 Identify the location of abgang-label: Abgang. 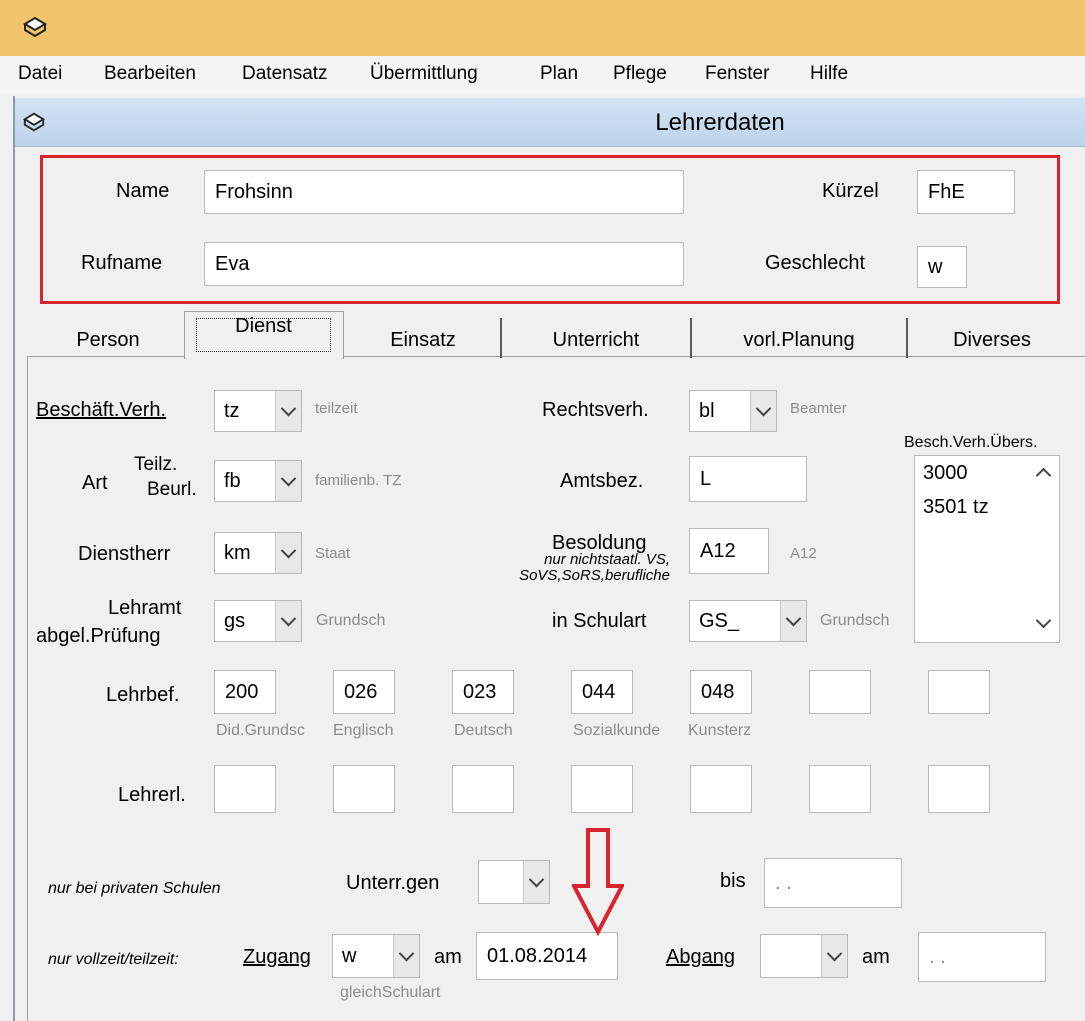
(700, 957).